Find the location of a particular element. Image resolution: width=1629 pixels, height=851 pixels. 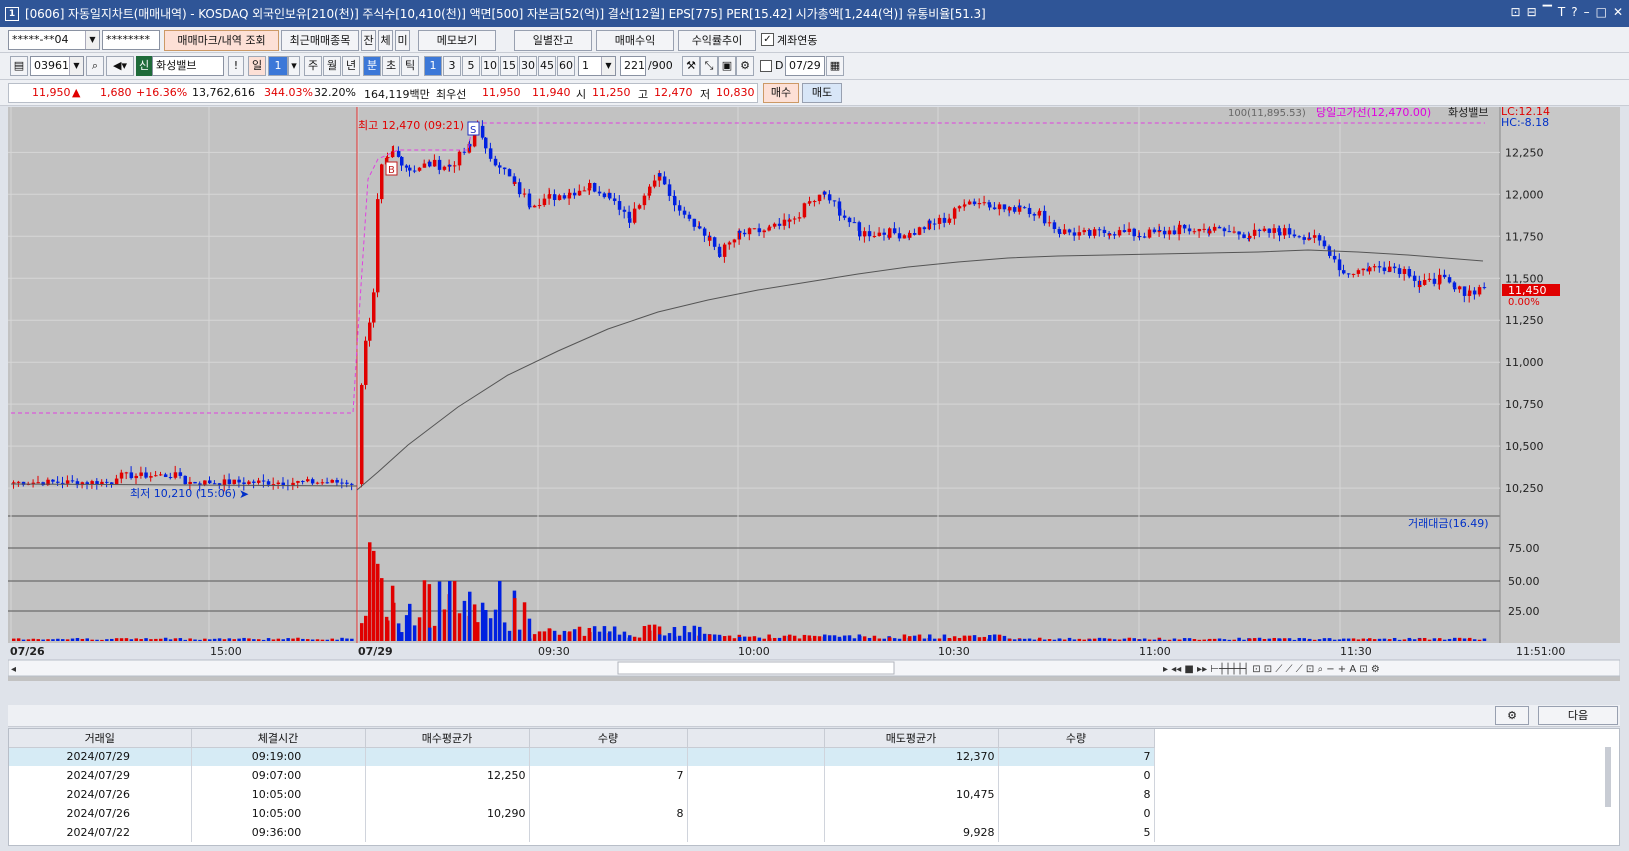

minute-3: 3 is located at coordinates (452, 66).